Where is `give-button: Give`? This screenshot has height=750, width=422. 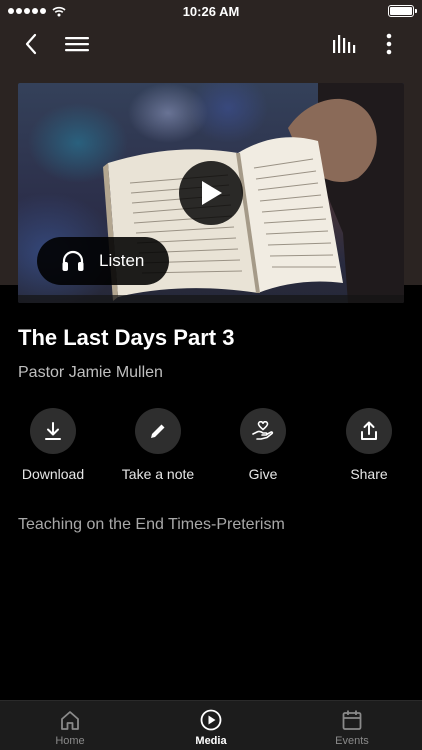 give-button: Give is located at coordinates (263, 445).